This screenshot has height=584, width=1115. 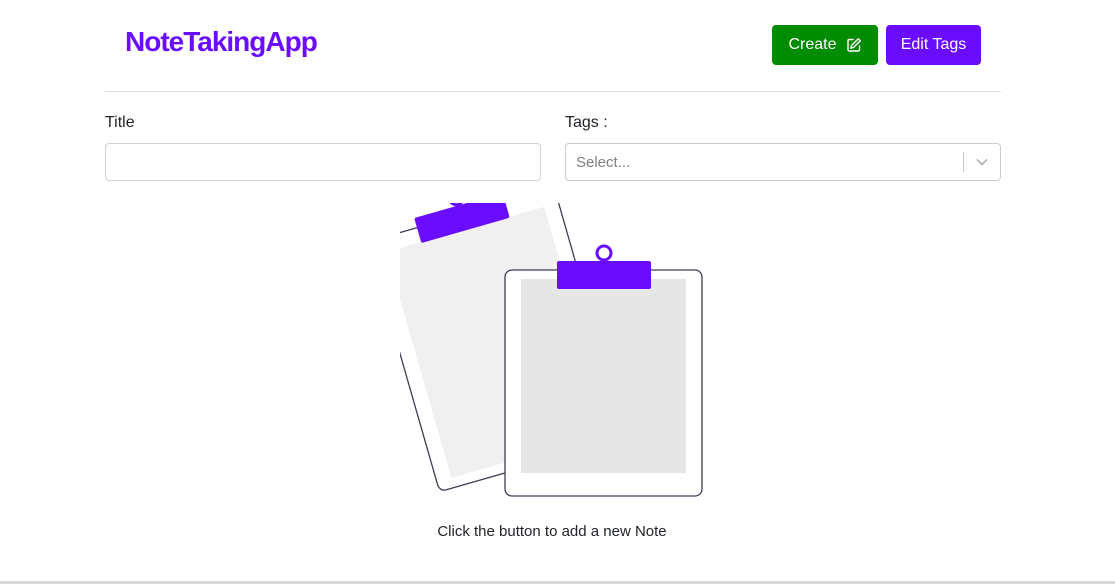 What do you see at coordinates (221, 42) in the screenshot?
I see `app-brand: NoteTakingApp` at bounding box center [221, 42].